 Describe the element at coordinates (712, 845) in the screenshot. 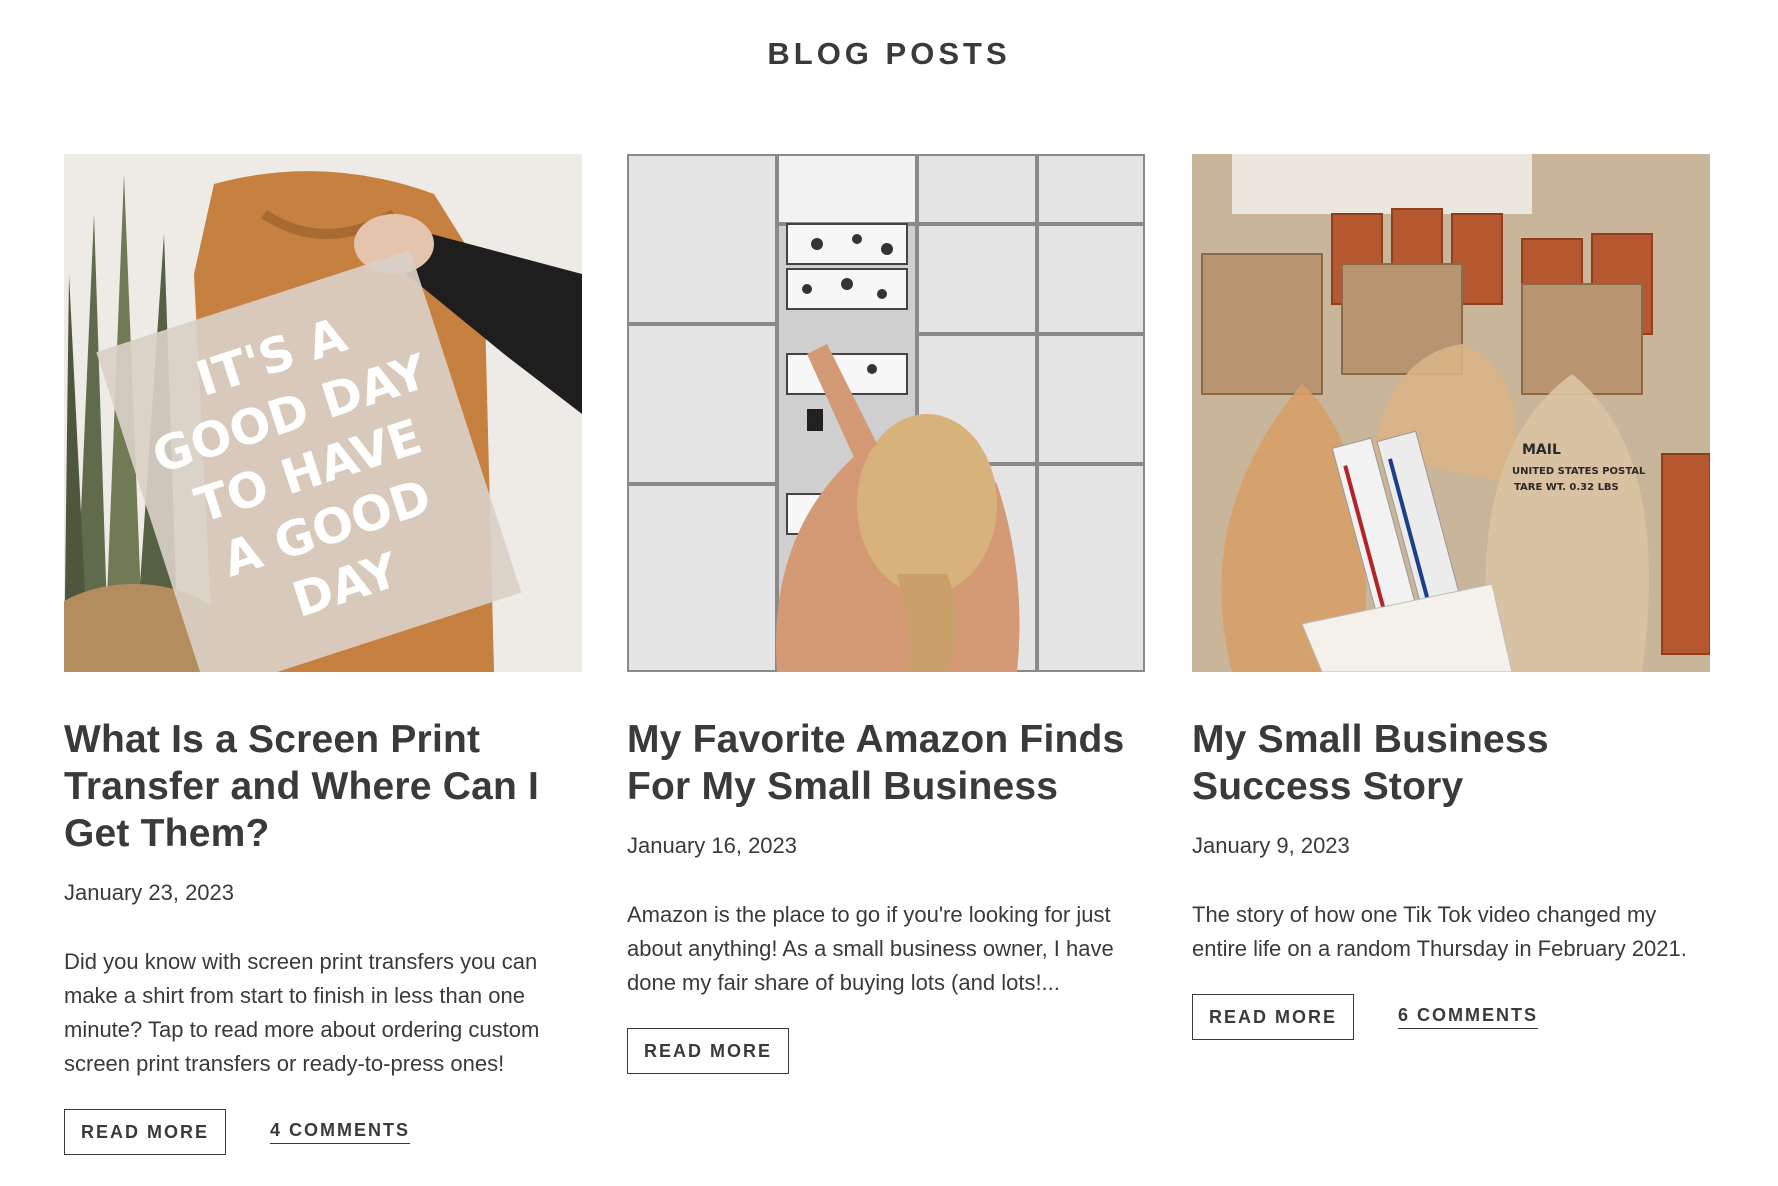

I see `post-date: January 16, 2023` at that location.